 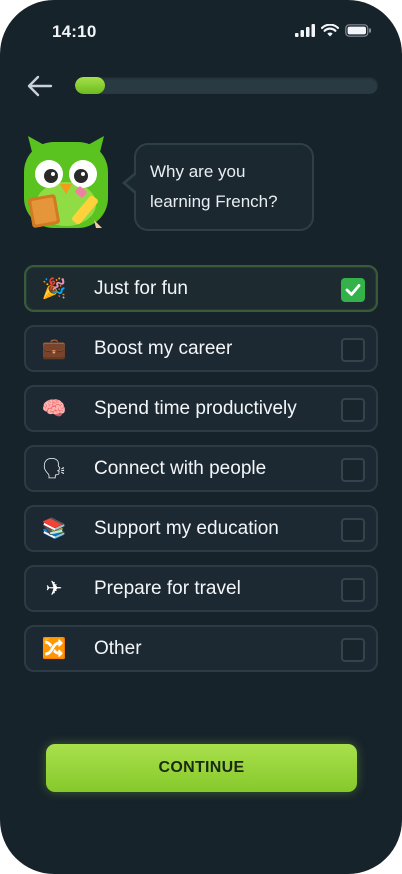 What do you see at coordinates (218, 187) in the screenshot?
I see `speech-bubble: Why are you learning French?` at bounding box center [218, 187].